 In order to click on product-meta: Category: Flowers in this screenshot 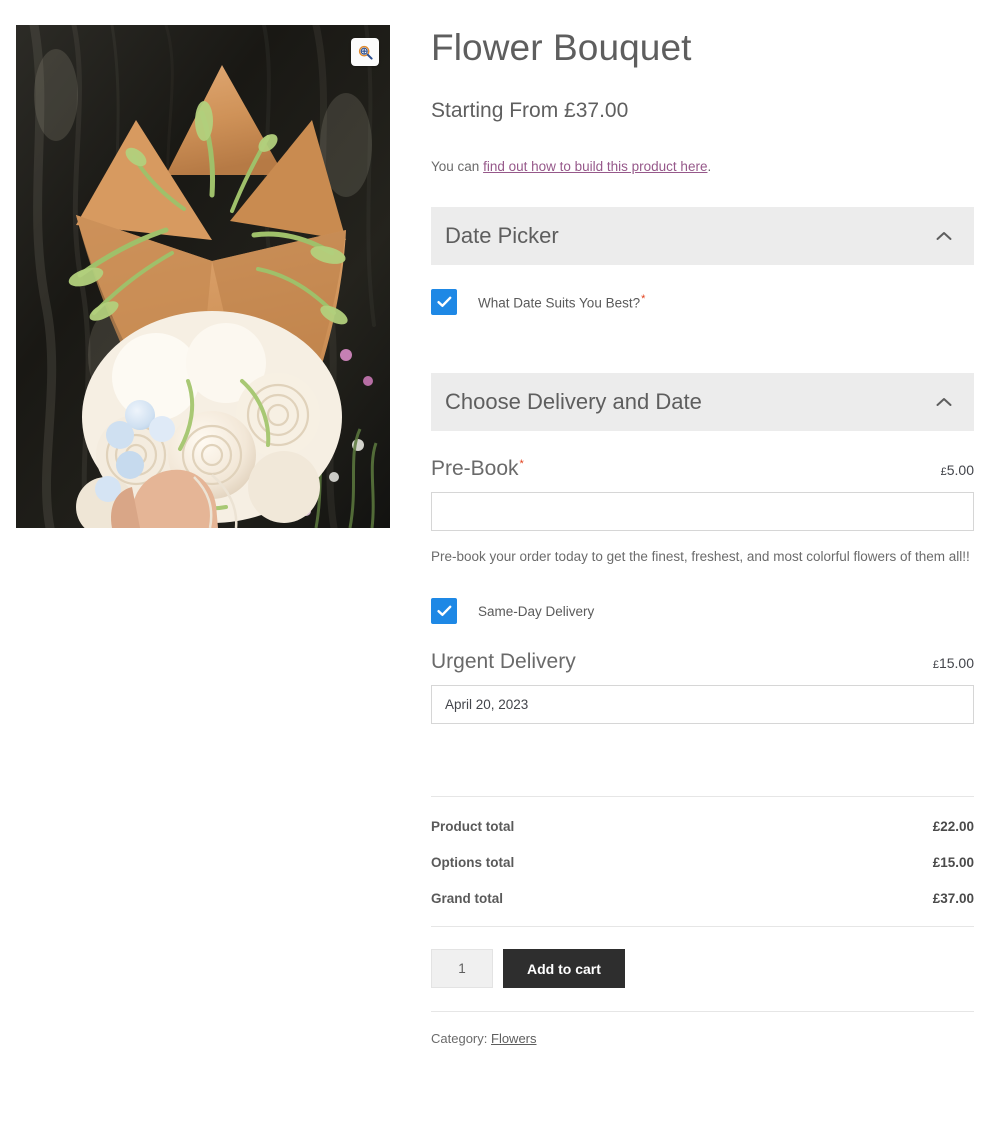, I will do `click(702, 1028)`.